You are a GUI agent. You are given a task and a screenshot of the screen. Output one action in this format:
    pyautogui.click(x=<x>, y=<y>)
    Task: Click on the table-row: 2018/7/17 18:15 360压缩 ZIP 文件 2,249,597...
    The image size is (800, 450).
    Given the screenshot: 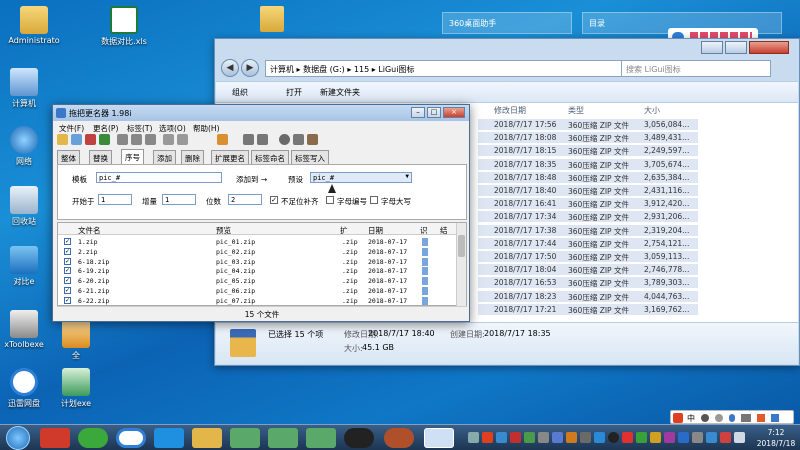 What is the action you would take?
    pyautogui.click(x=588, y=151)
    